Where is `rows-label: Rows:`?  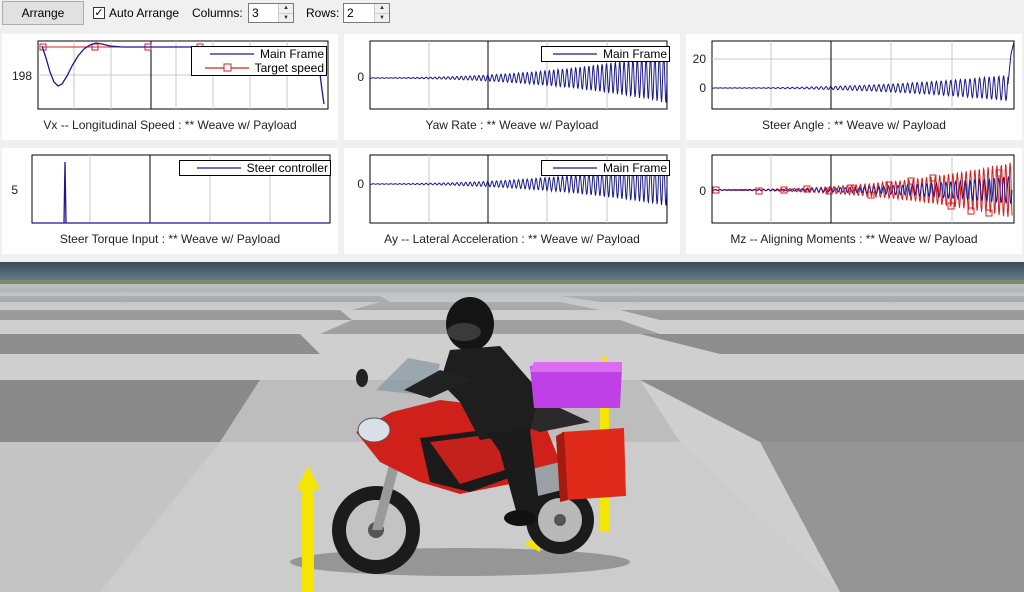
rows-label: Rows: is located at coordinates (323, 13).